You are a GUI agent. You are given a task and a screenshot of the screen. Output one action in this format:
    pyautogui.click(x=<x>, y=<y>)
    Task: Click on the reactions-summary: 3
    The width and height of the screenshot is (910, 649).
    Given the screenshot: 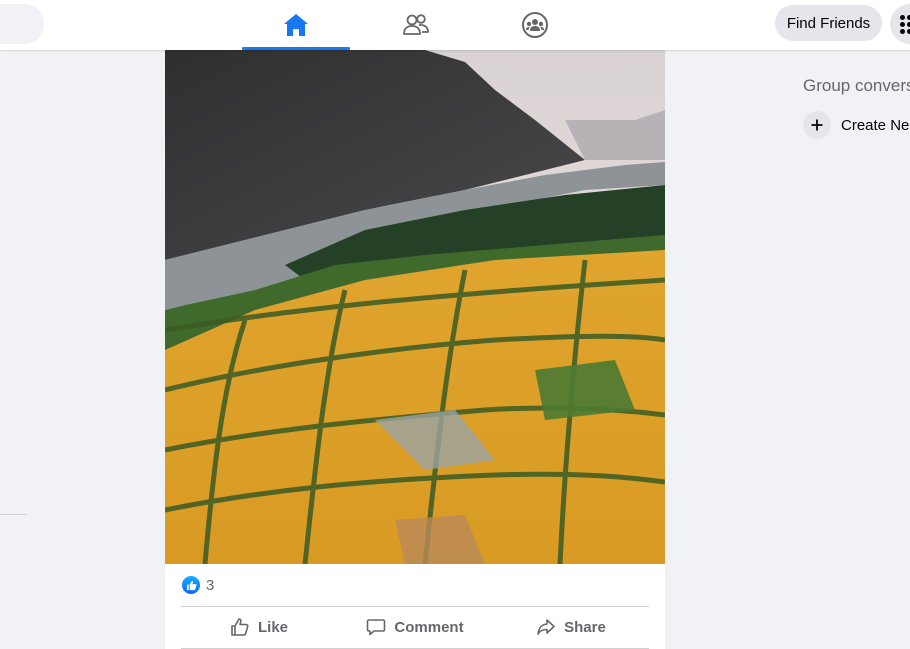 What is the action you would take?
    pyautogui.click(x=198, y=585)
    